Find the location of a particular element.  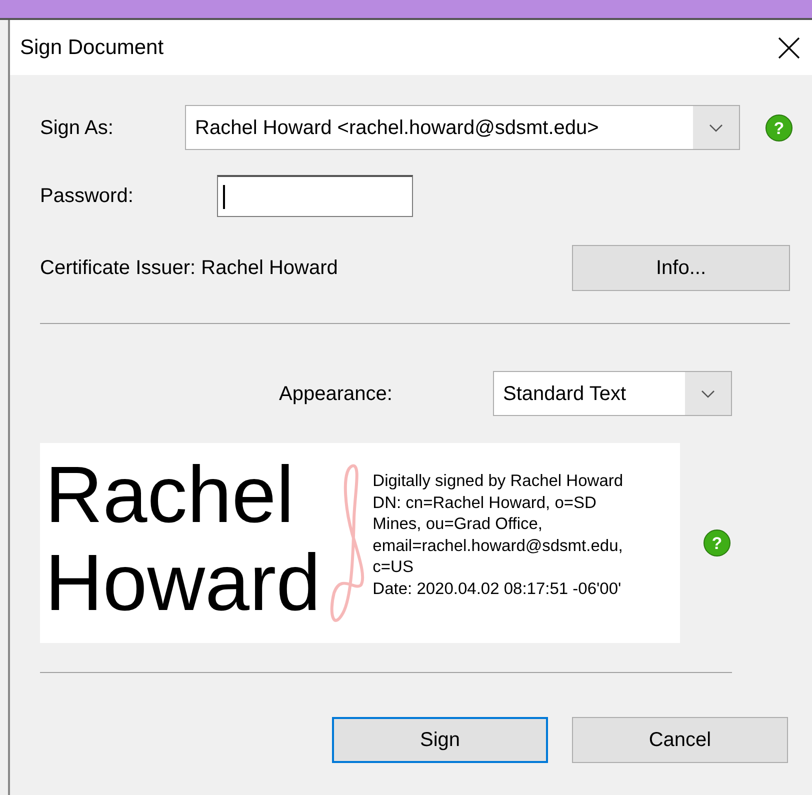

signer-name: Rachel Howard is located at coordinates (182, 539).